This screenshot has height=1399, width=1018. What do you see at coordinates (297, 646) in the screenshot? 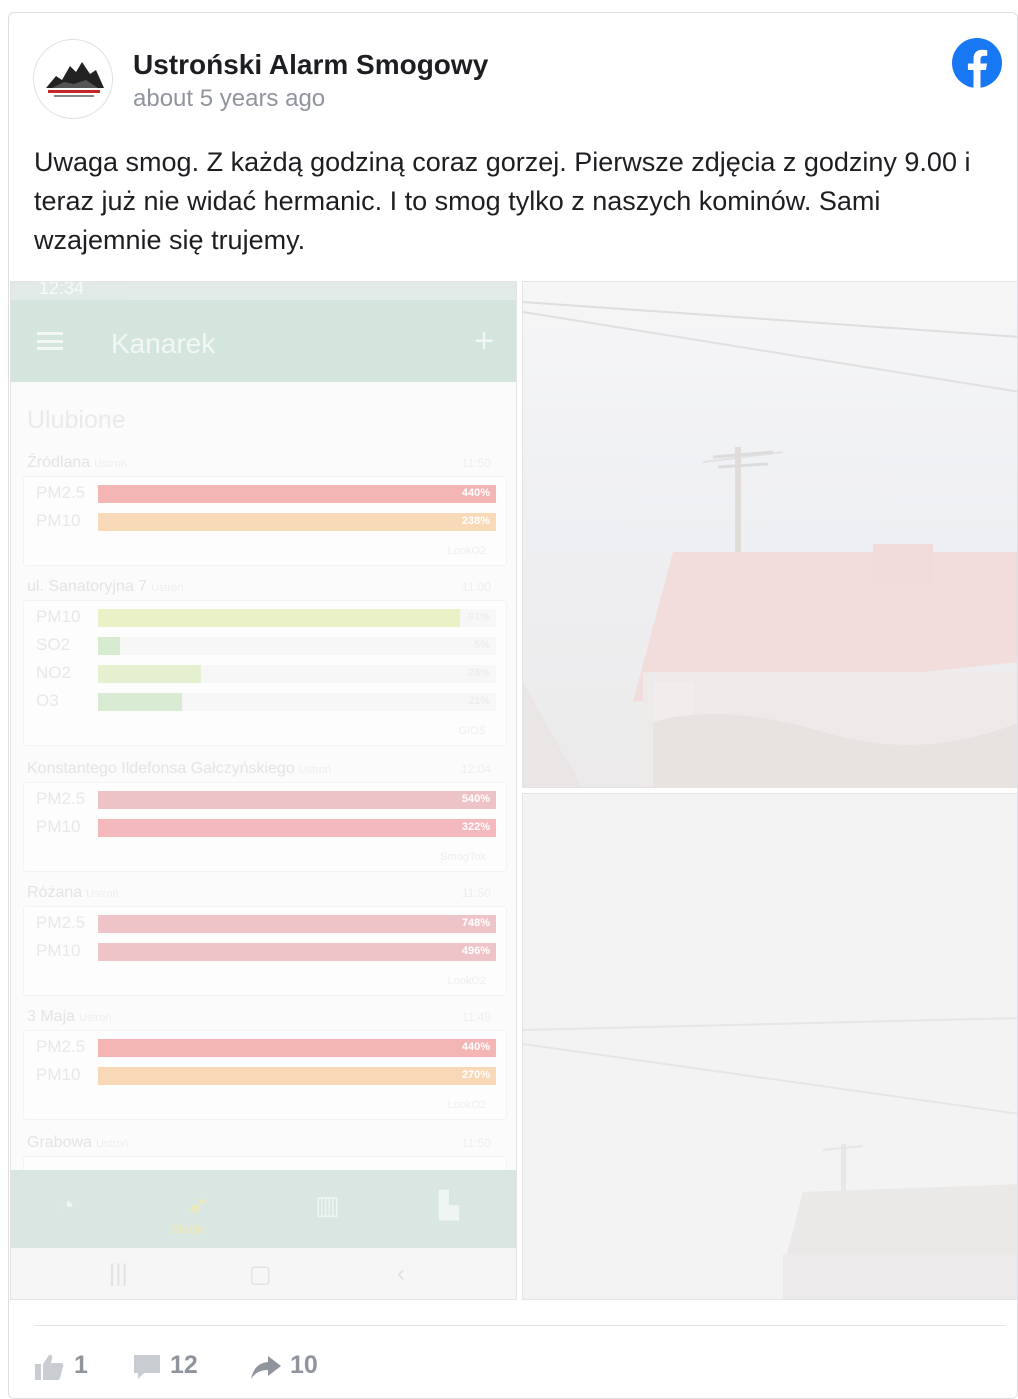
I see `level-bar: 5%` at bounding box center [297, 646].